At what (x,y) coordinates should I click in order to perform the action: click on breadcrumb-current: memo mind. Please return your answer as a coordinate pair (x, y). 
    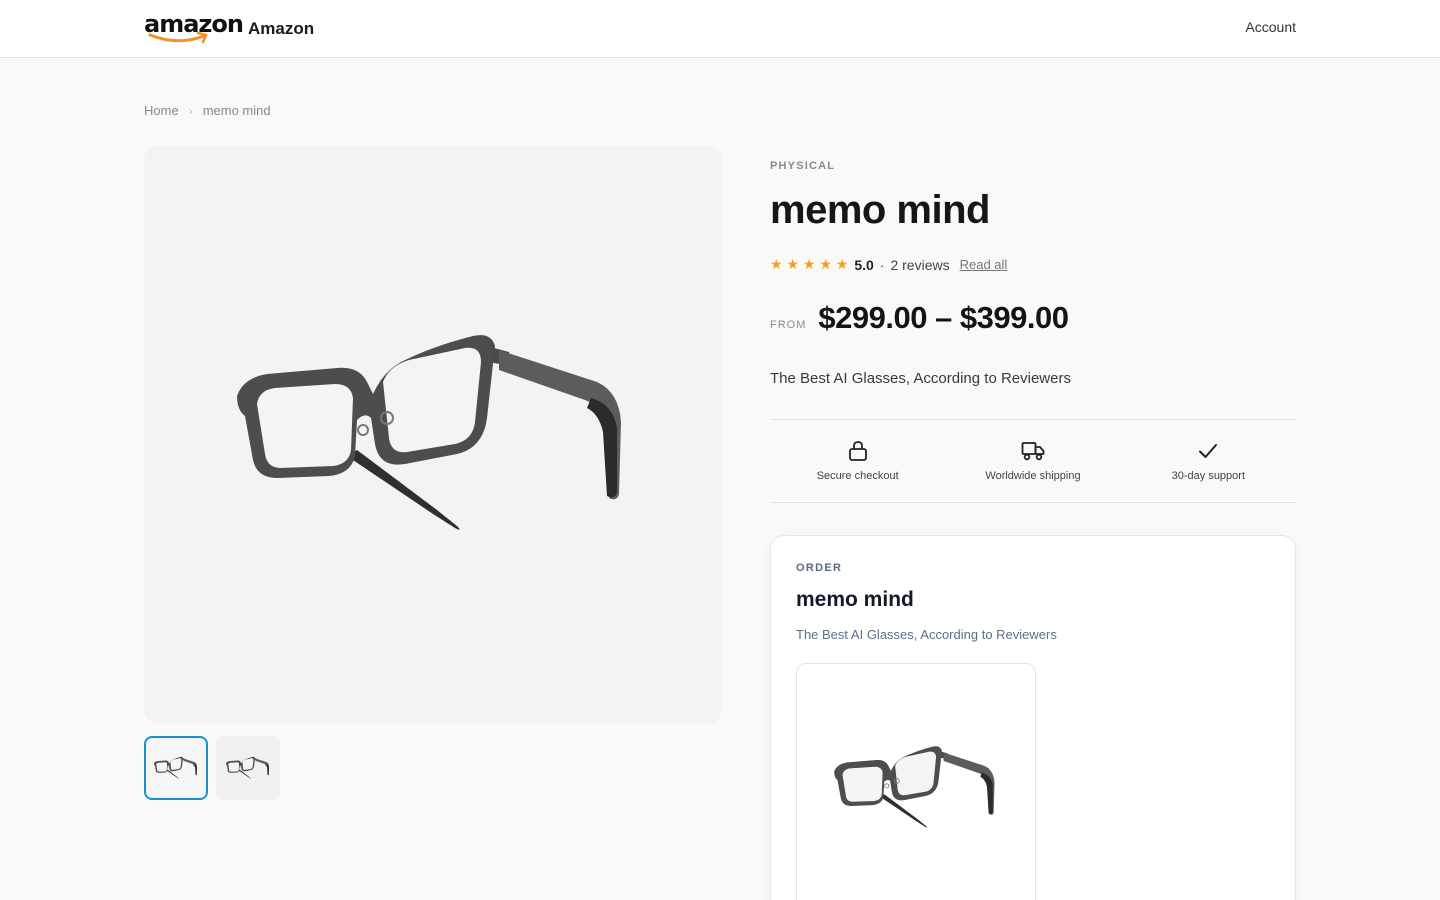
    Looking at the image, I should click on (236, 110).